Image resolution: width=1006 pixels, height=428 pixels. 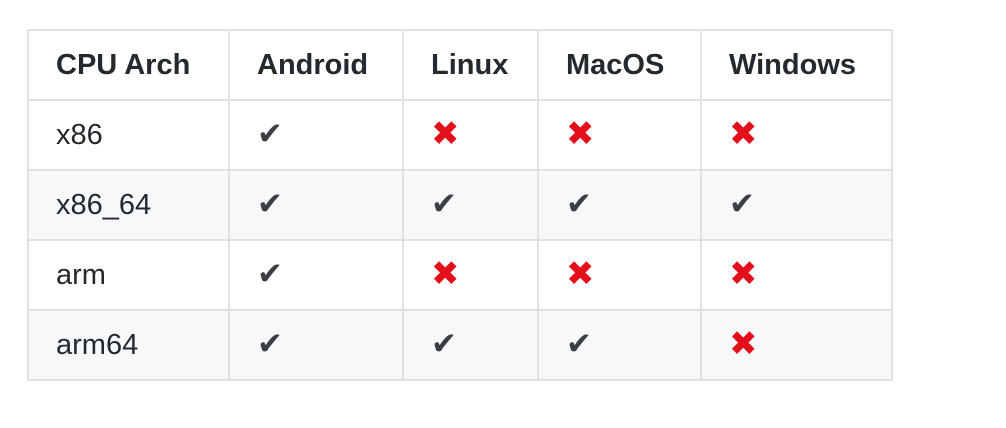 I want to click on cell-cpu-arch: x86, so click(x=128, y=135).